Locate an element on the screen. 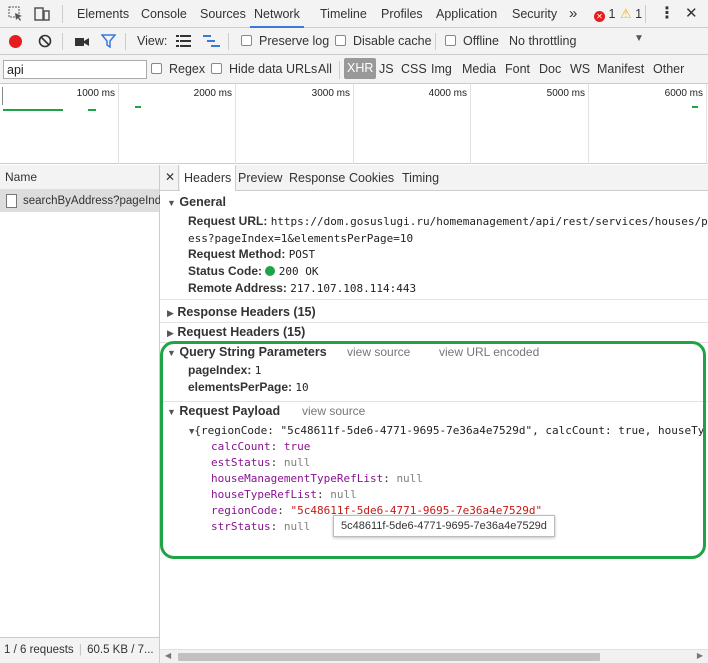 The height and width of the screenshot is (663, 708). type-filter-manifest: Manifest is located at coordinates (620, 69).